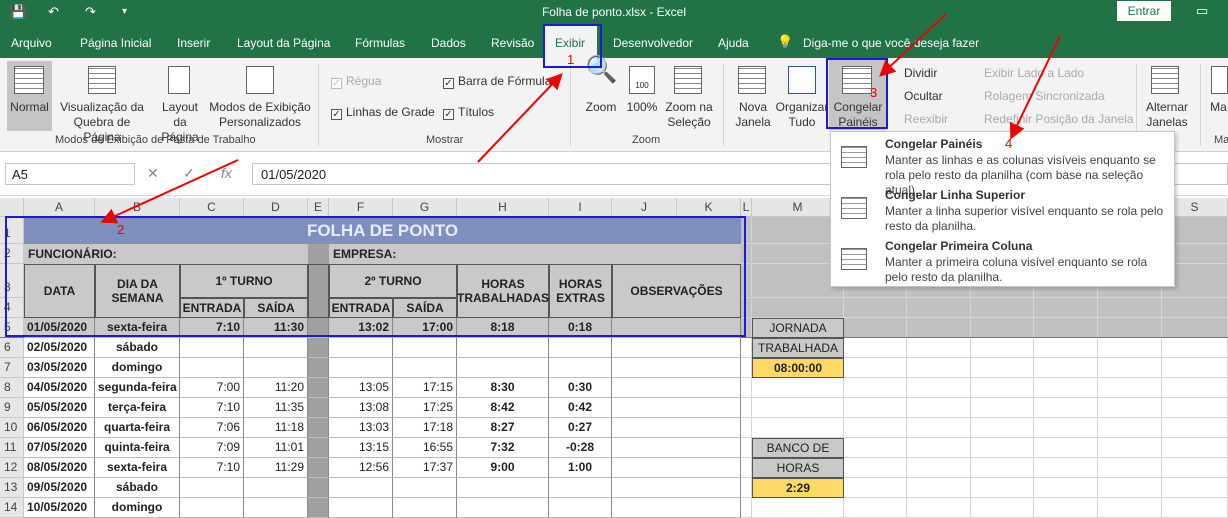 The width and height of the screenshot is (1228, 518). I want to click on step-number-2: 2, so click(121, 229).